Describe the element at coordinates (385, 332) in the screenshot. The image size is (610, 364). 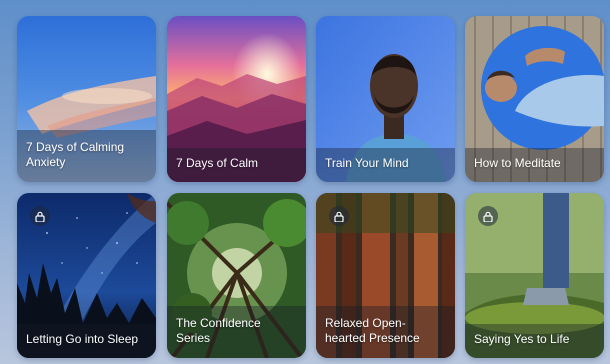
I see `program-title: Relaxed Open- hearted Presence` at that location.